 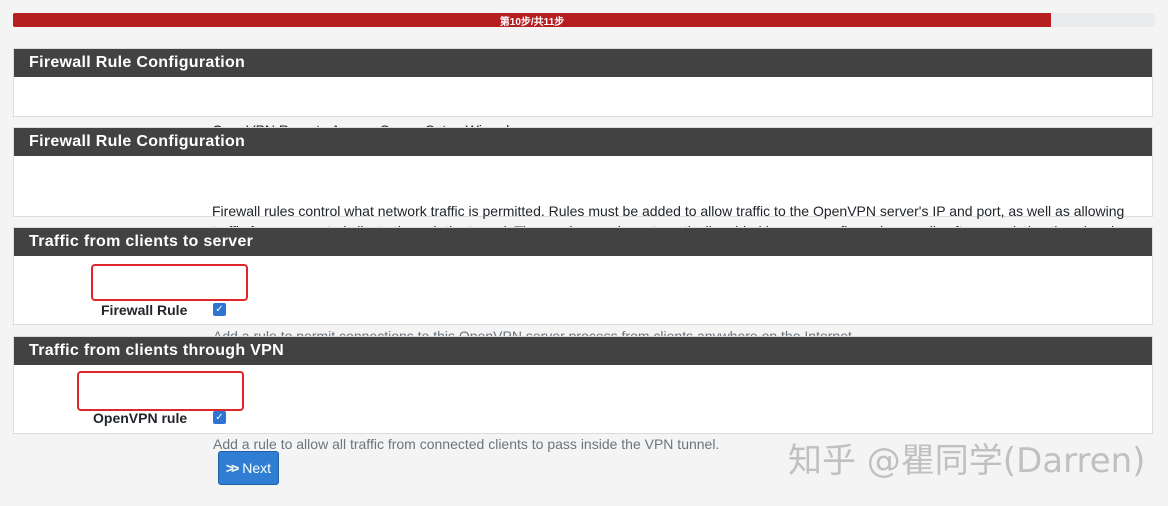 What do you see at coordinates (144, 310) in the screenshot?
I see `firewall-rule-label: Firewall Rule` at bounding box center [144, 310].